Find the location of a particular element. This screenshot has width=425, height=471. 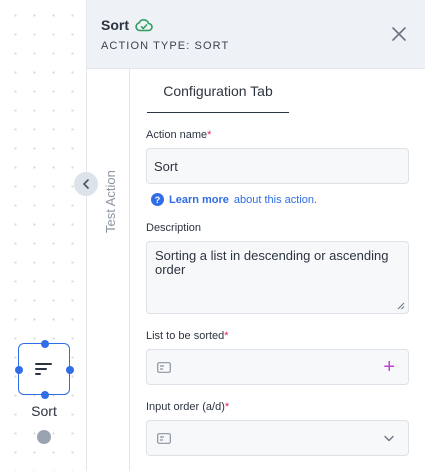

list-to-sort-field: + is located at coordinates (277, 367).